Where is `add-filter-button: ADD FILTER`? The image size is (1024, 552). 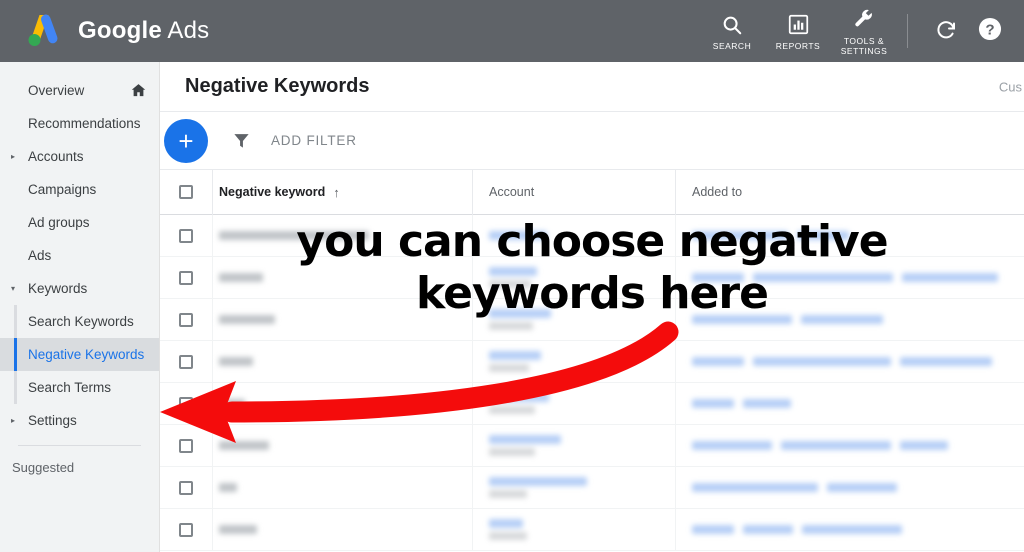
add-filter-button: ADD FILTER is located at coordinates (314, 140).